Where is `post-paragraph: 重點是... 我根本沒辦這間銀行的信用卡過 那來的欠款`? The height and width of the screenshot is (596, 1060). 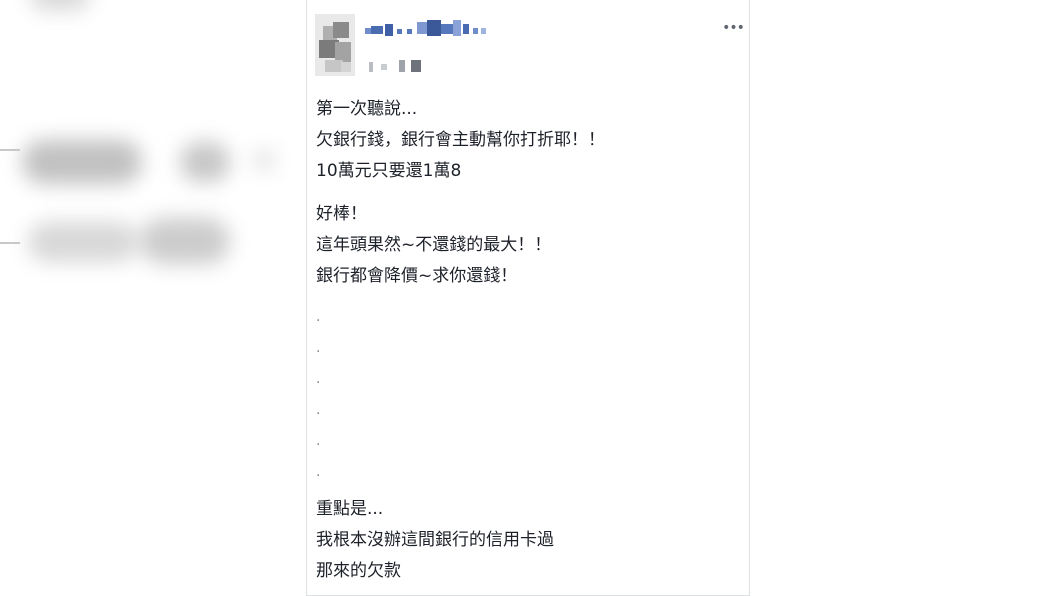 post-paragraph: 重點是... 我根本沒辦這間銀行的信用卡過 那來的欠款 is located at coordinates (526, 540).